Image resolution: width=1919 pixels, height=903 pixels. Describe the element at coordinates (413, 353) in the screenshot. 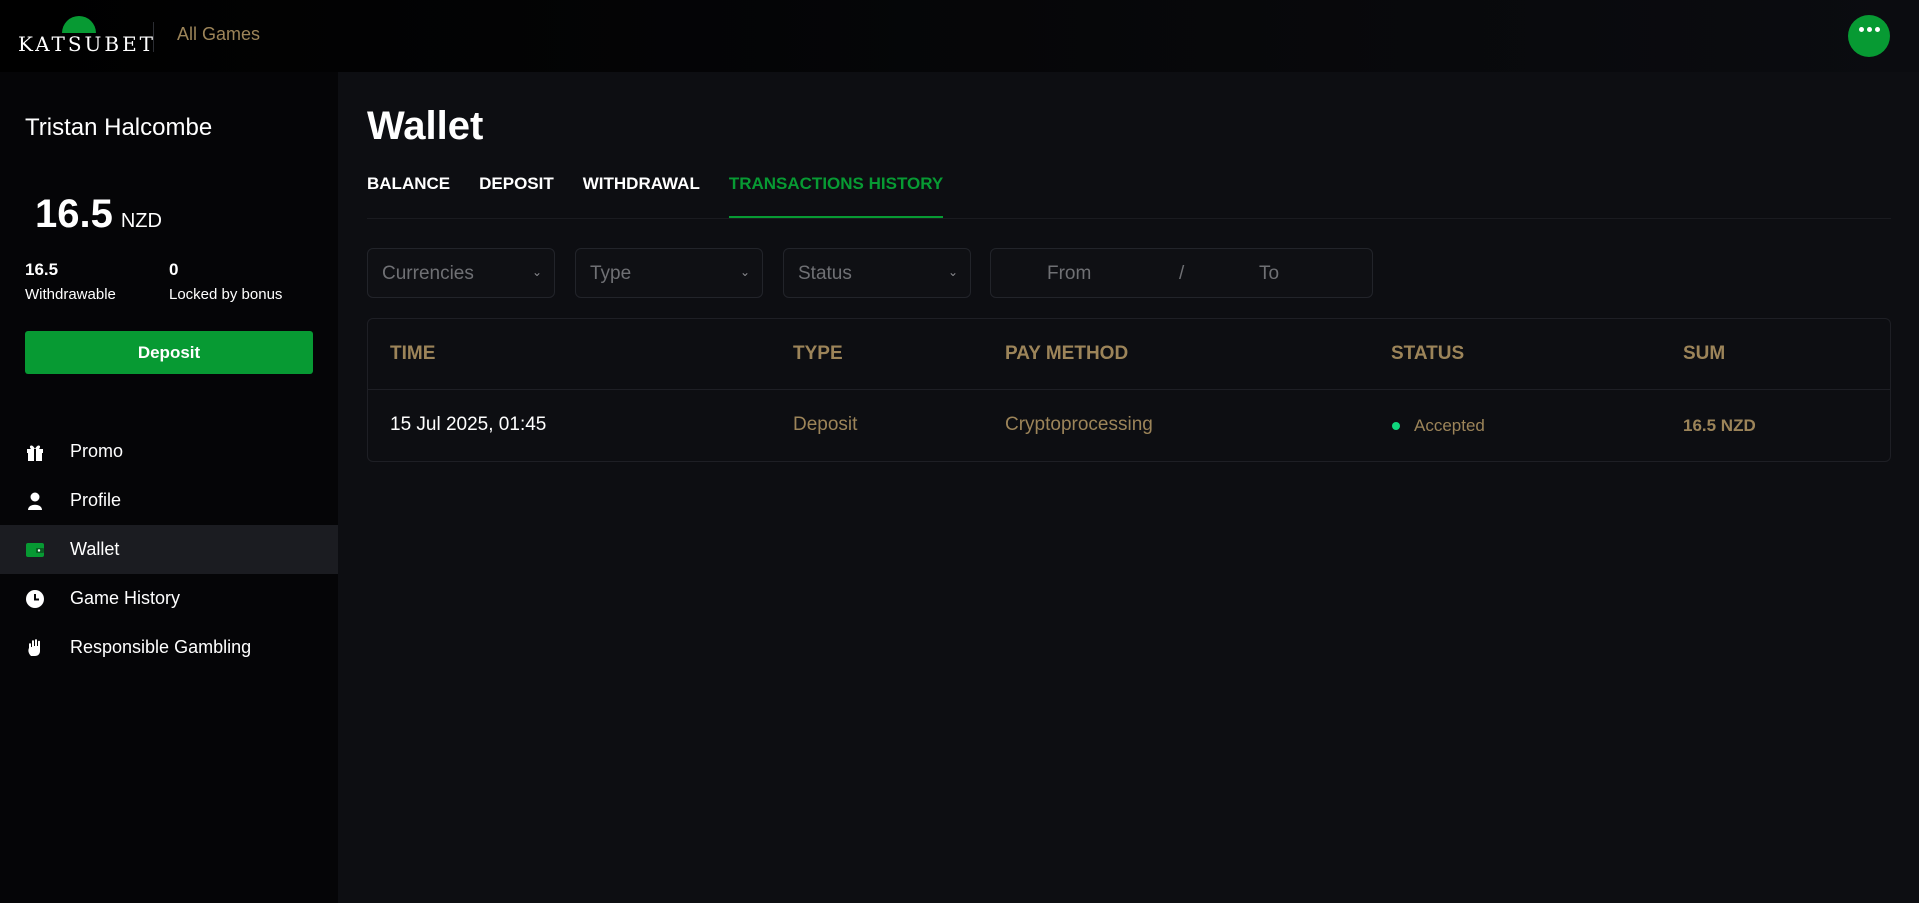

I see `column-header-time: TIME` at that location.